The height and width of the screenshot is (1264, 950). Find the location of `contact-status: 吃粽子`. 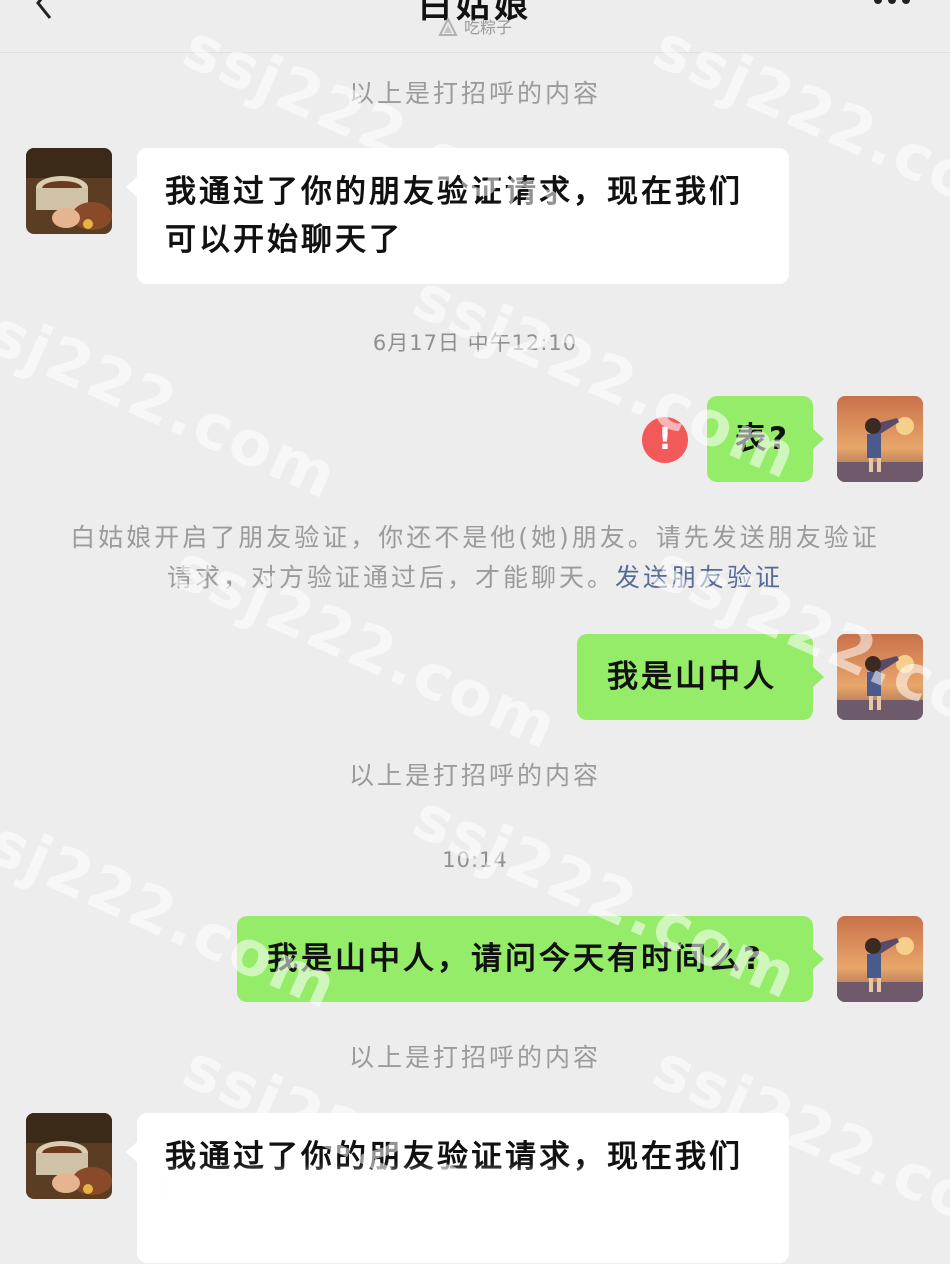

contact-status: 吃粽子 is located at coordinates (475, 26).